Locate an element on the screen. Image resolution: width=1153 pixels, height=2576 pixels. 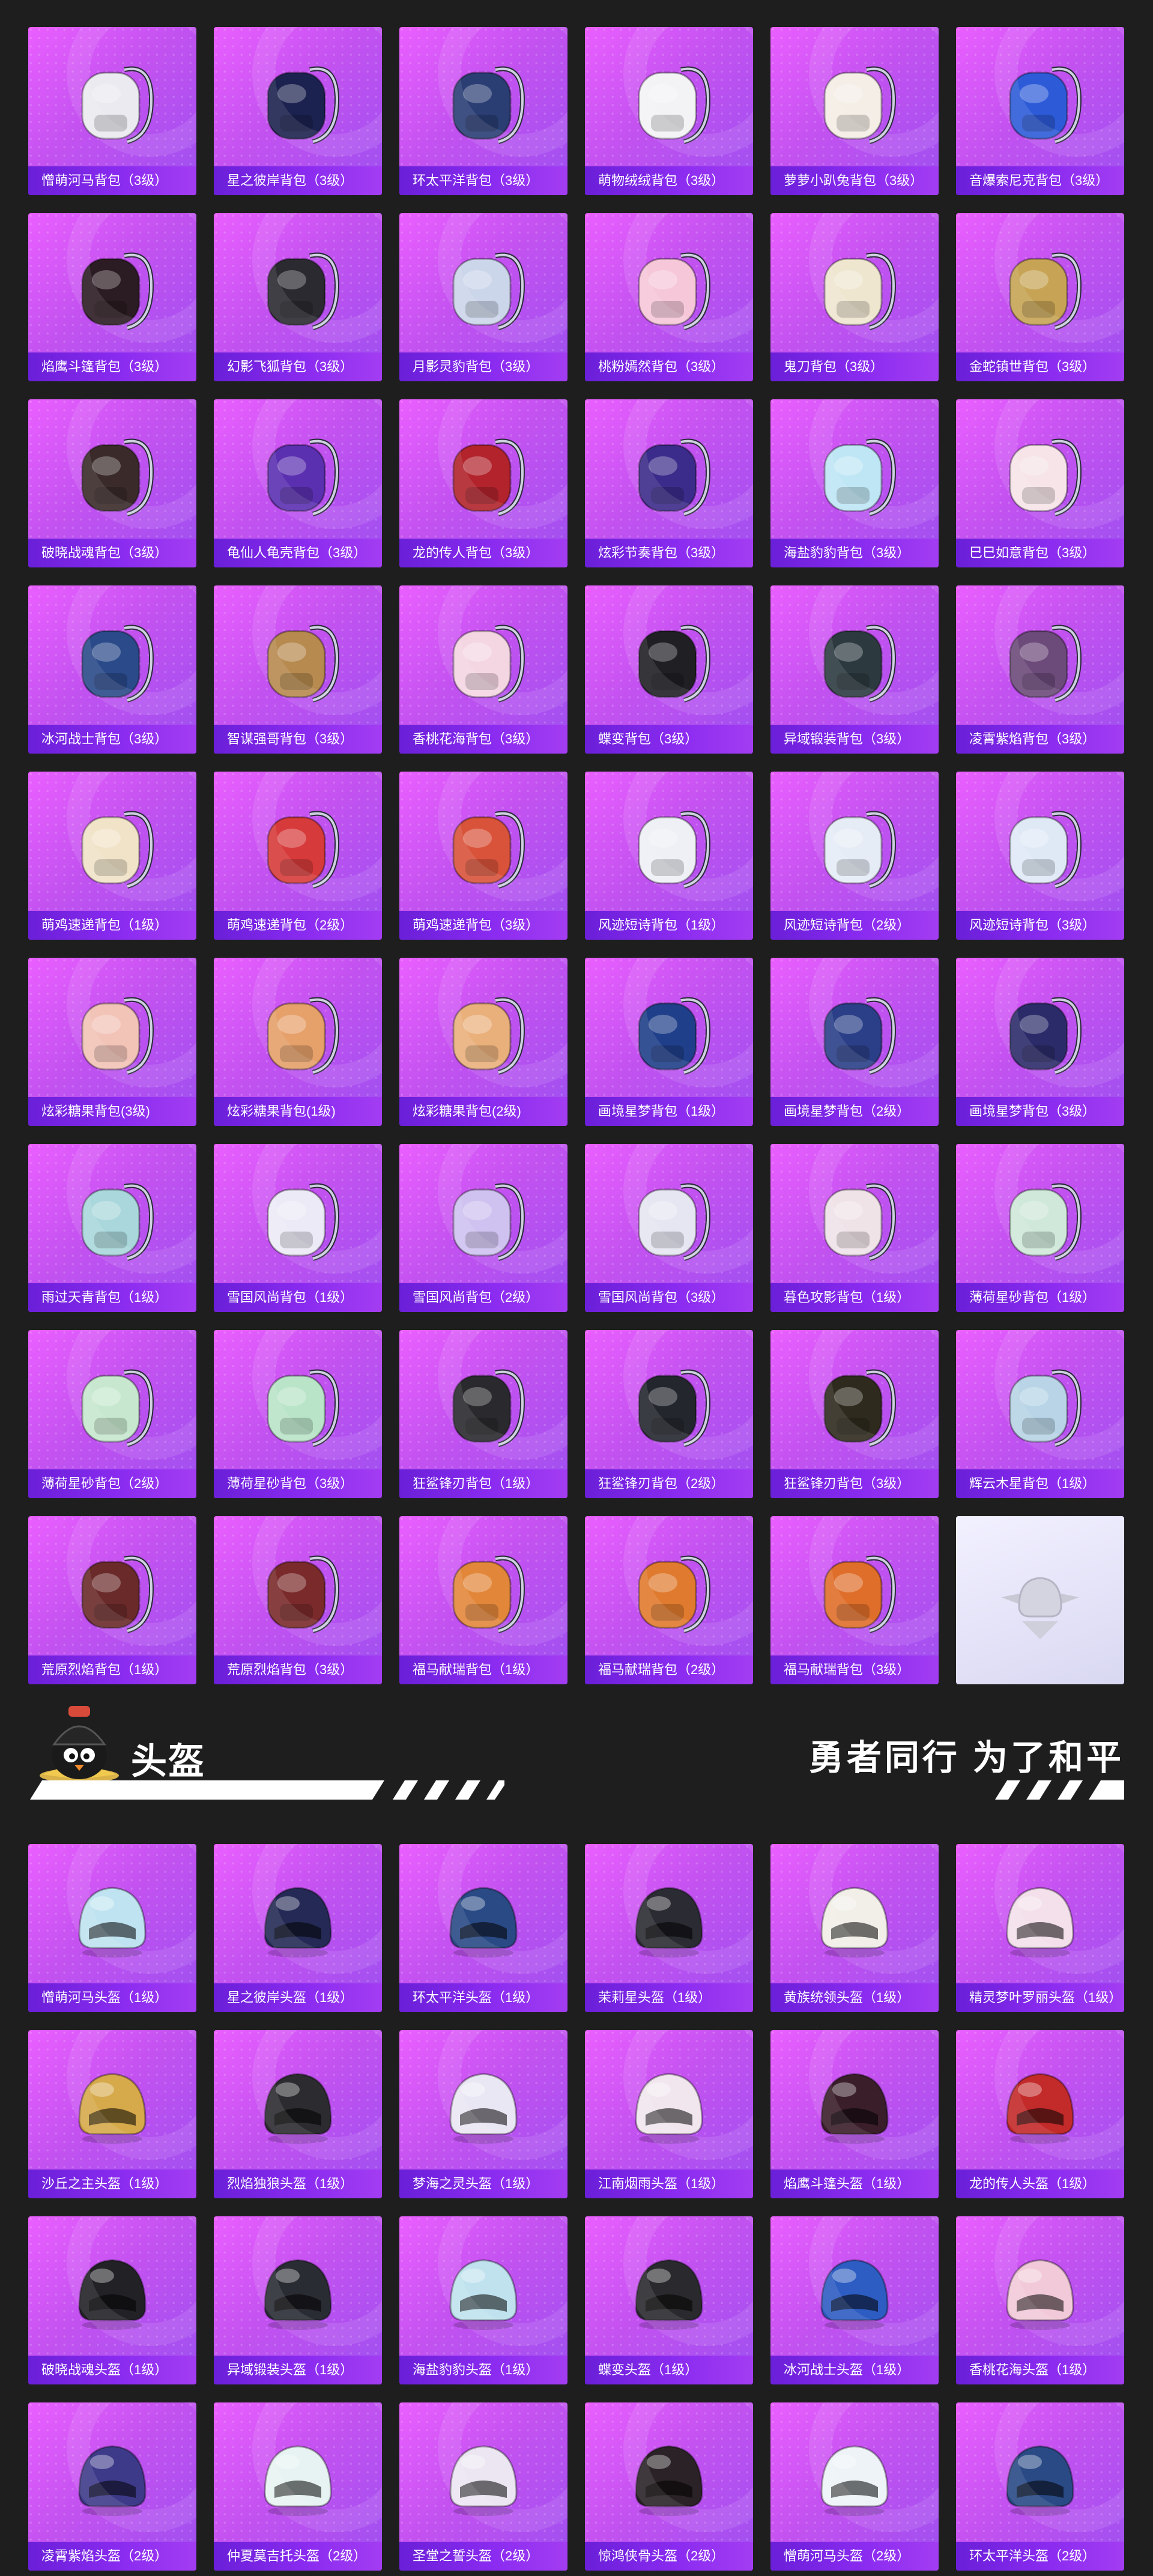
helmet-label: 仲夏莫吉托头盔（2级） is located at coordinates (298, 2556).